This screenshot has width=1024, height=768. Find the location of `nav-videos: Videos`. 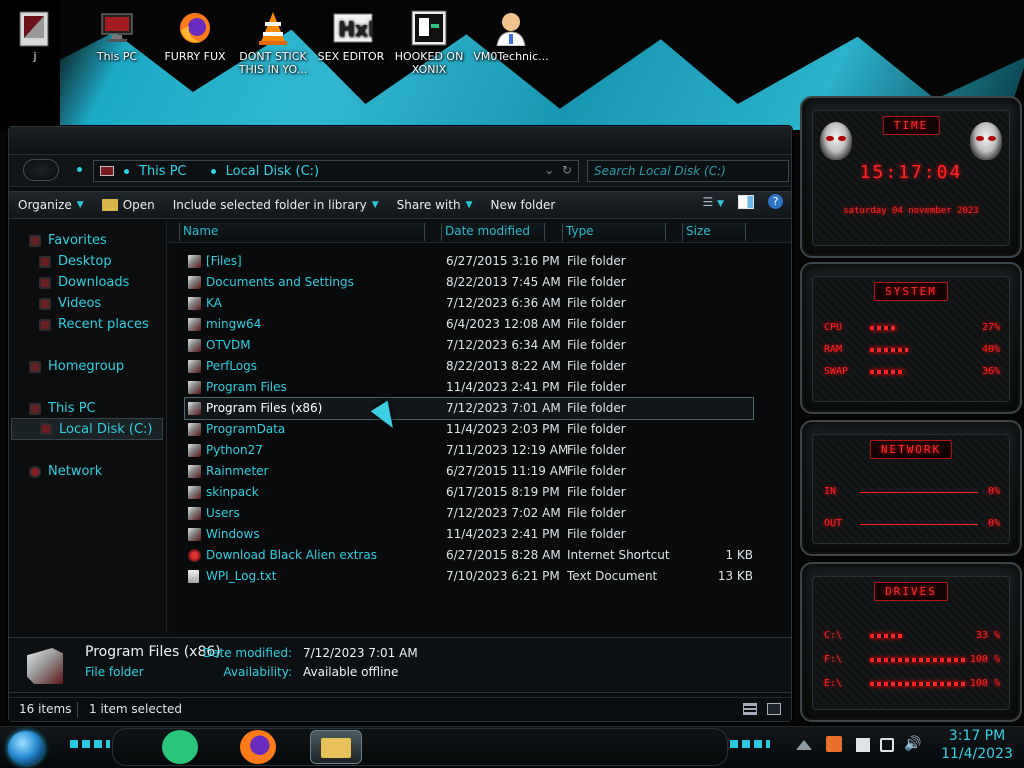

nav-videos: Videos is located at coordinates (70, 303).